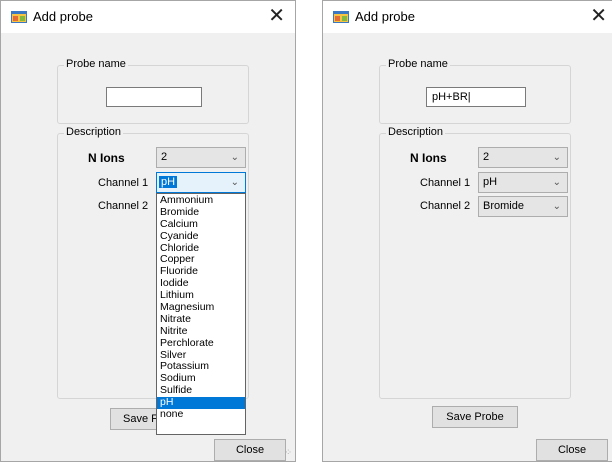 This screenshot has width=612, height=462. I want to click on list-item: Calcium, so click(201, 224).